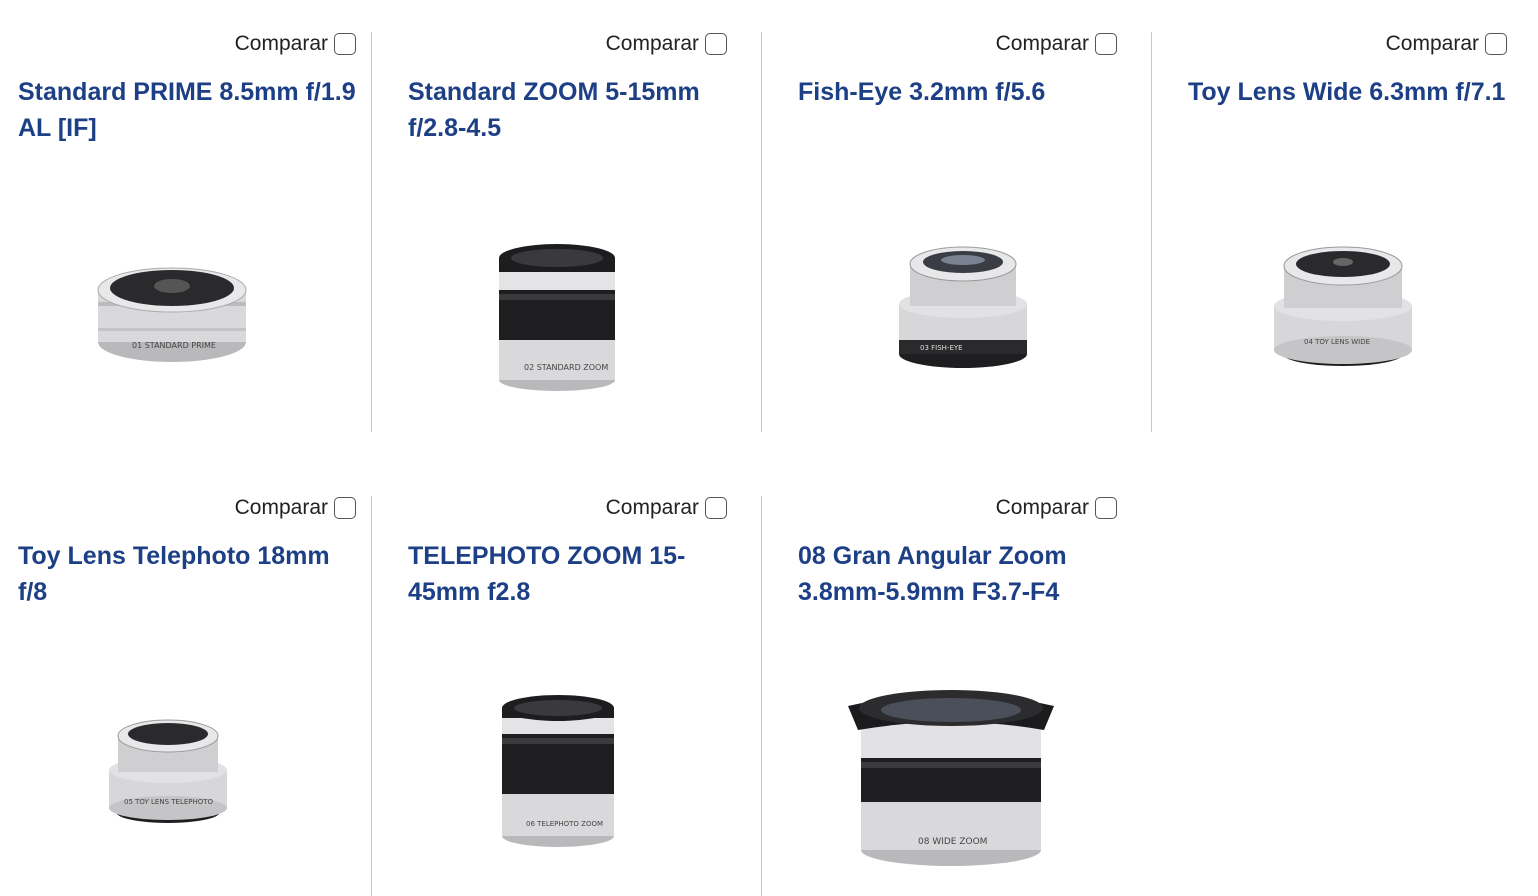 The width and height of the screenshot is (1538, 896). Describe the element at coordinates (1337, 342) in the screenshot. I see `svg-text: 04 TOY LENS WIDE` at that location.